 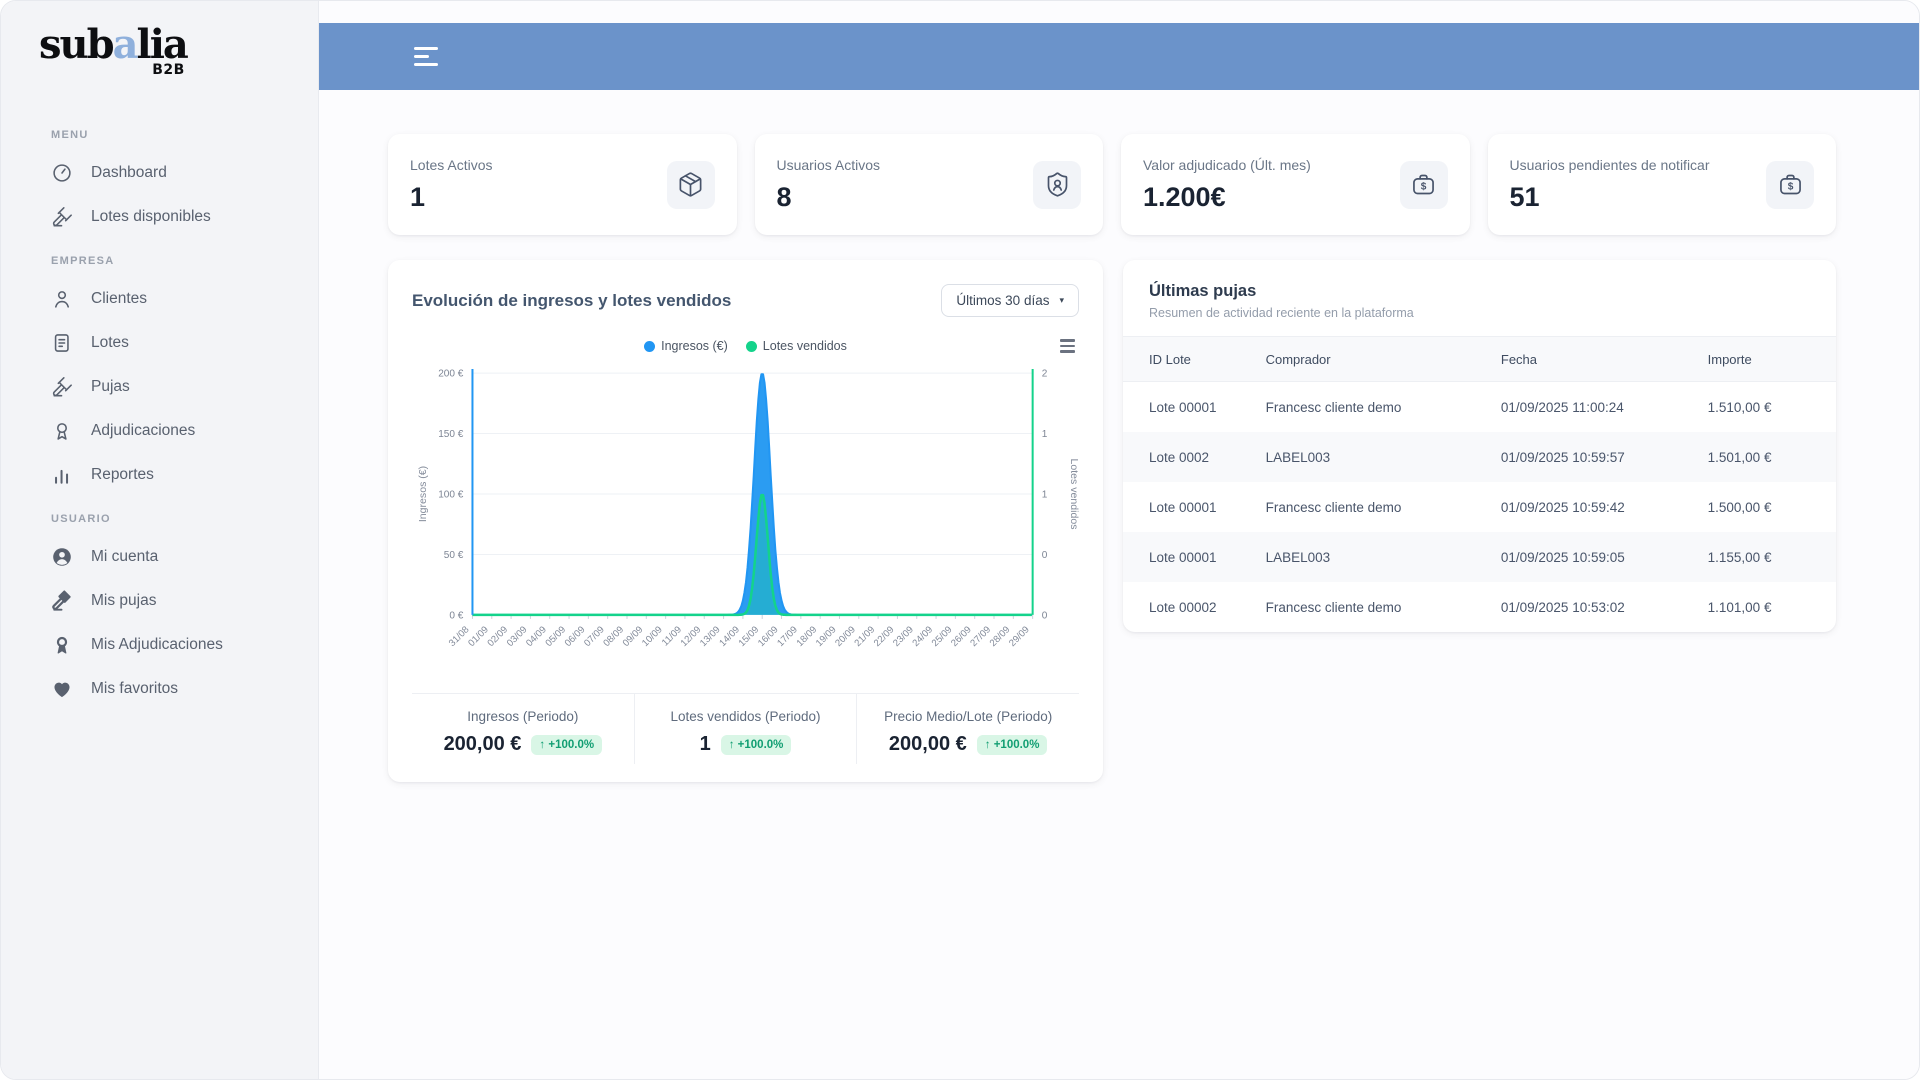 I want to click on col-id-lote: ID Lote, so click(x=1170, y=359).